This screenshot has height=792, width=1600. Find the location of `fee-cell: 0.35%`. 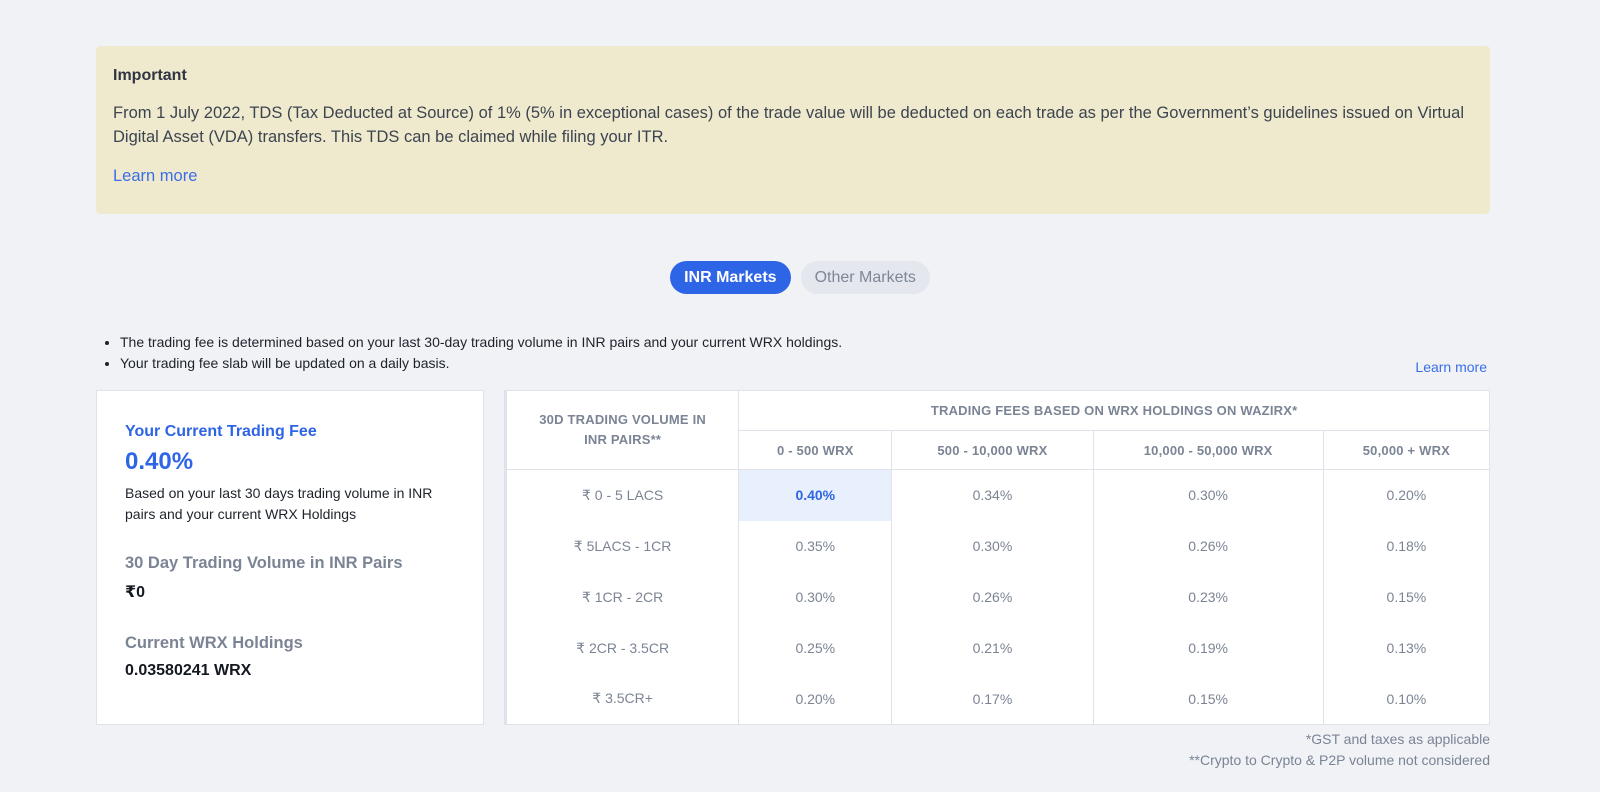

fee-cell: 0.35% is located at coordinates (815, 546).